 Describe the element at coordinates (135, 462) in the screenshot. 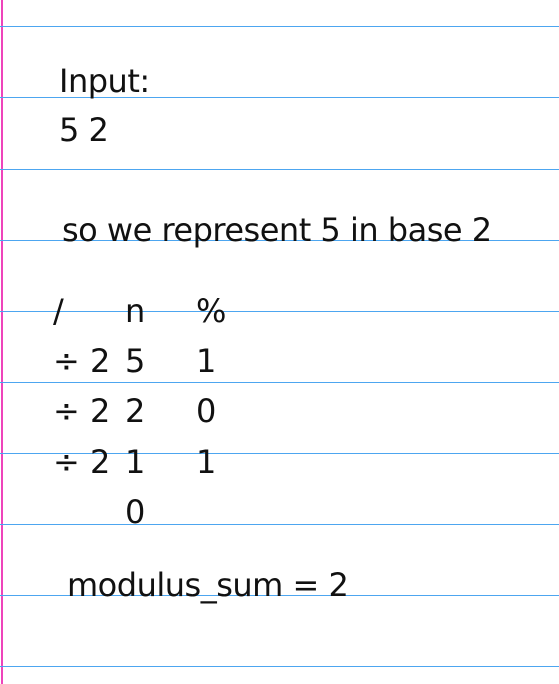

I see `table-cell-n: 1` at that location.